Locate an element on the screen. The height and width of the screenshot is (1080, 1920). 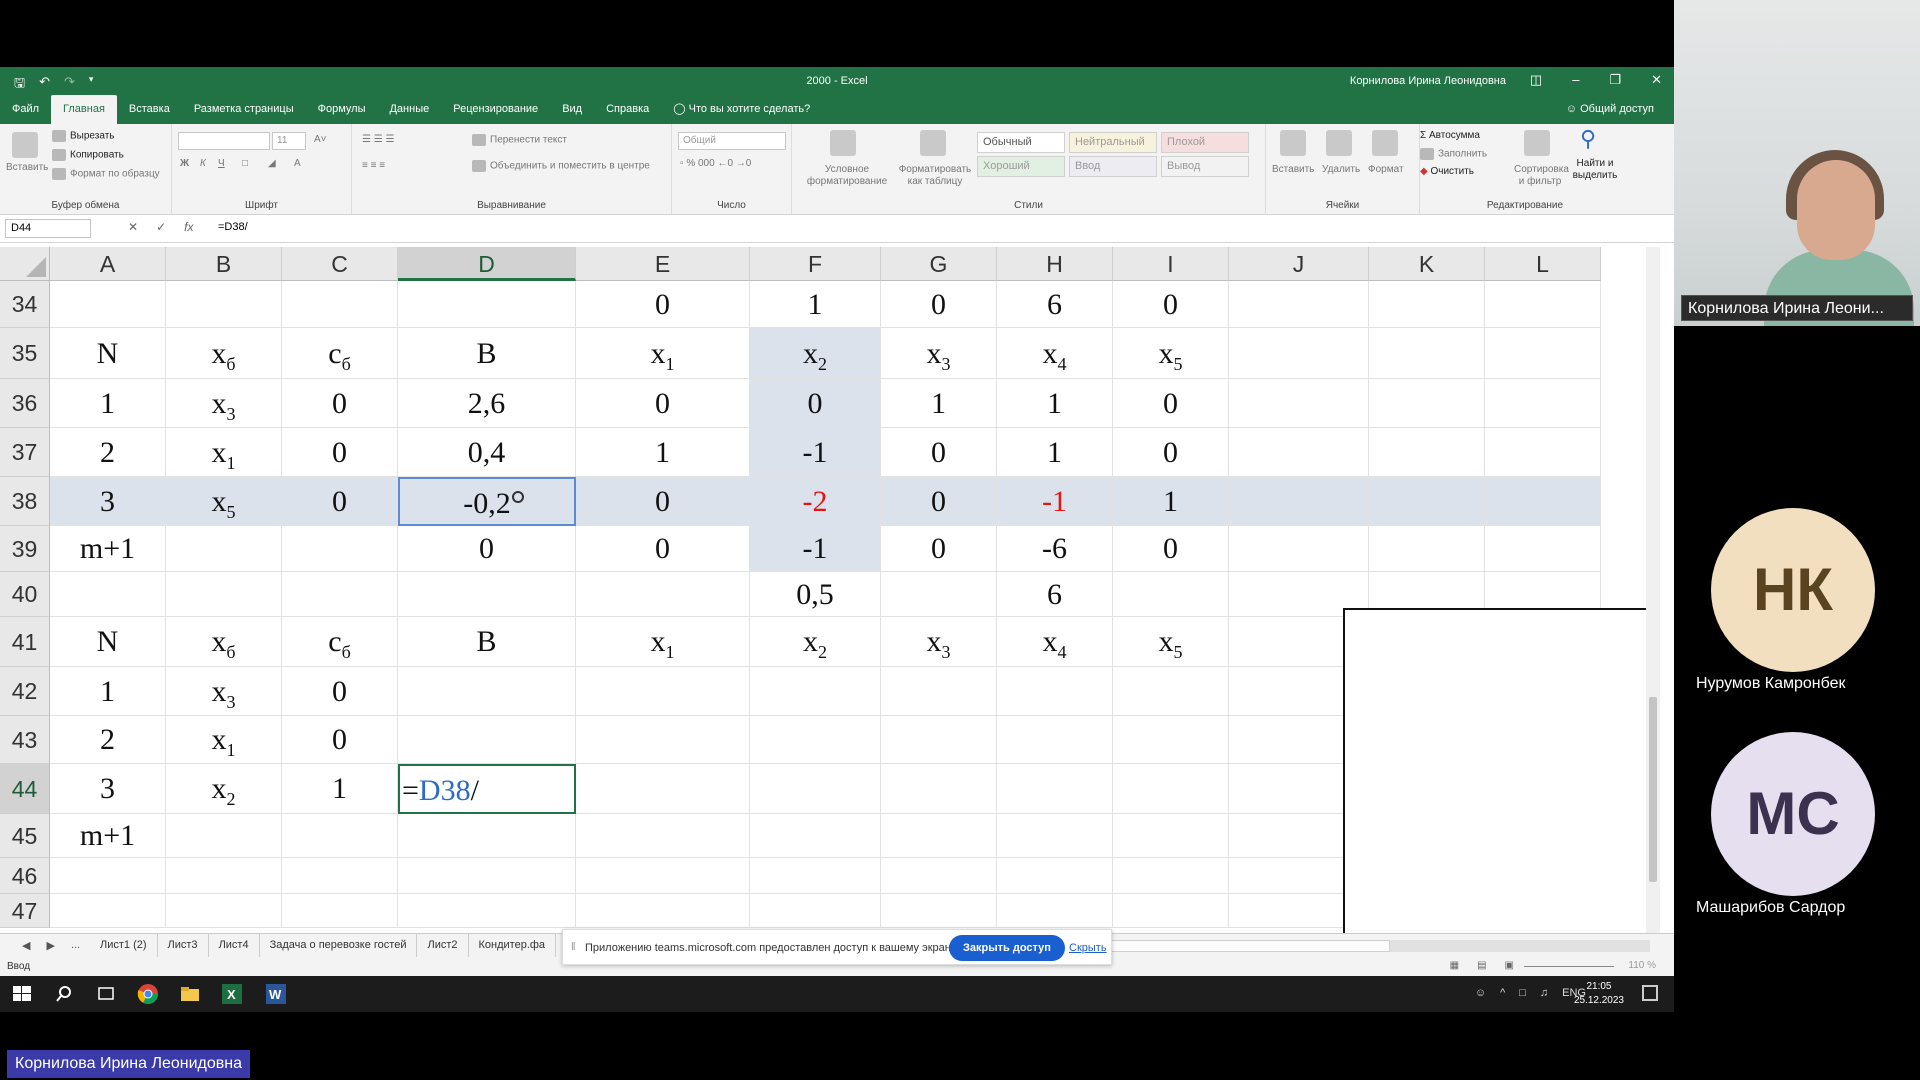
paste-button: Вставить is located at coordinates (27, 167).